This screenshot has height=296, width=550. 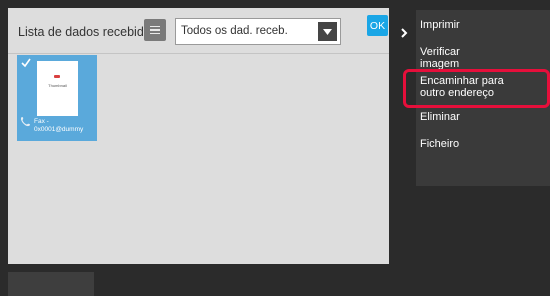 I want to click on menu-item-print: Imprimir, so click(x=440, y=25).